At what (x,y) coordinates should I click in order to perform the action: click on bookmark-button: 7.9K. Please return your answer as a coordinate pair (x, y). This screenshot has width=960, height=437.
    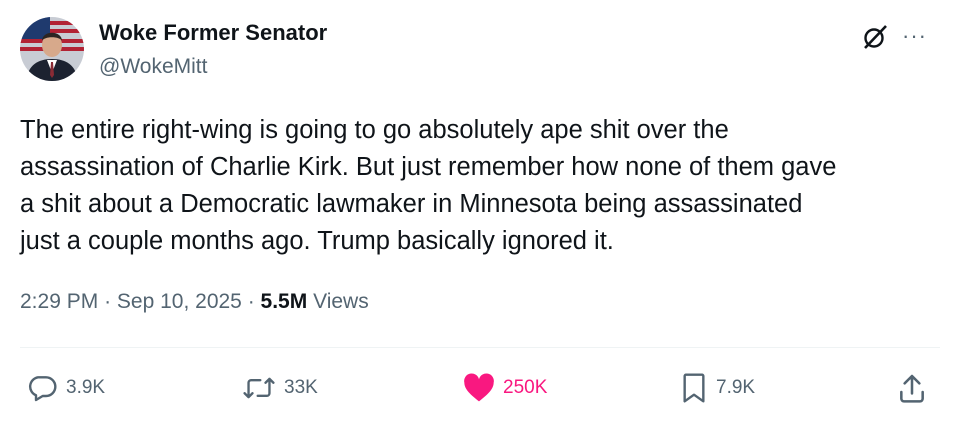
    Looking at the image, I should click on (717, 388).